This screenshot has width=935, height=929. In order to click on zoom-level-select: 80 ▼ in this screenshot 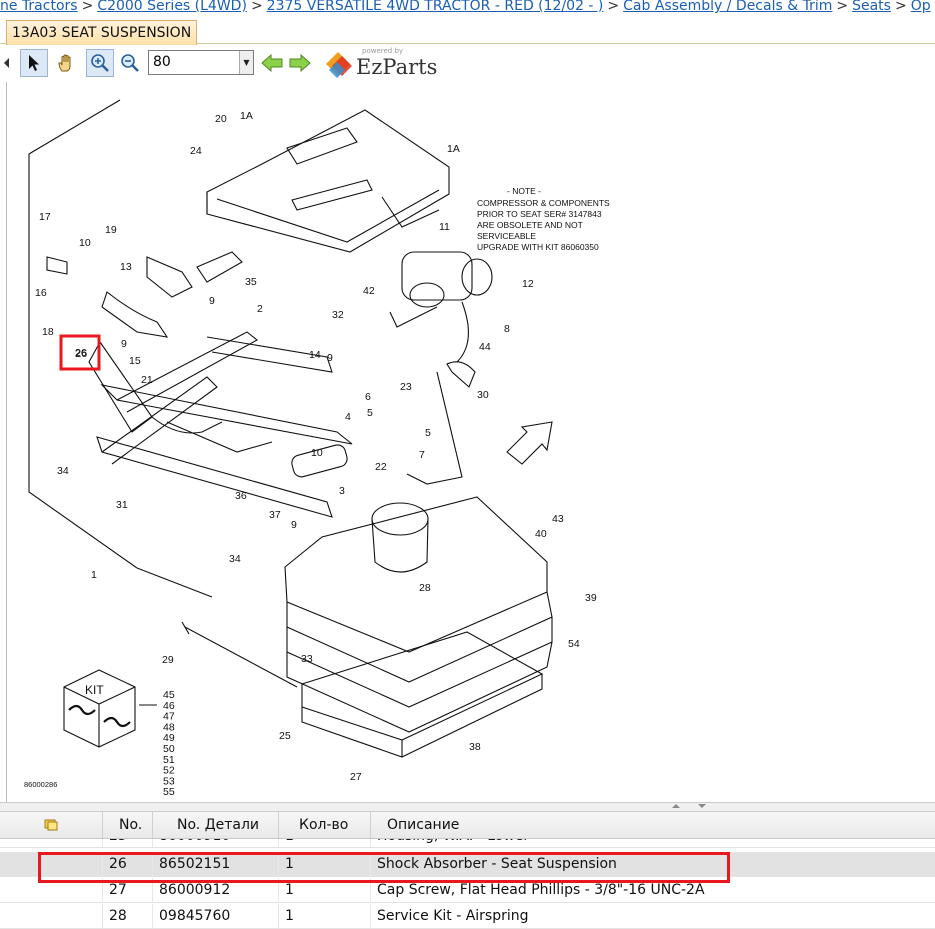, I will do `click(201, 62)`.